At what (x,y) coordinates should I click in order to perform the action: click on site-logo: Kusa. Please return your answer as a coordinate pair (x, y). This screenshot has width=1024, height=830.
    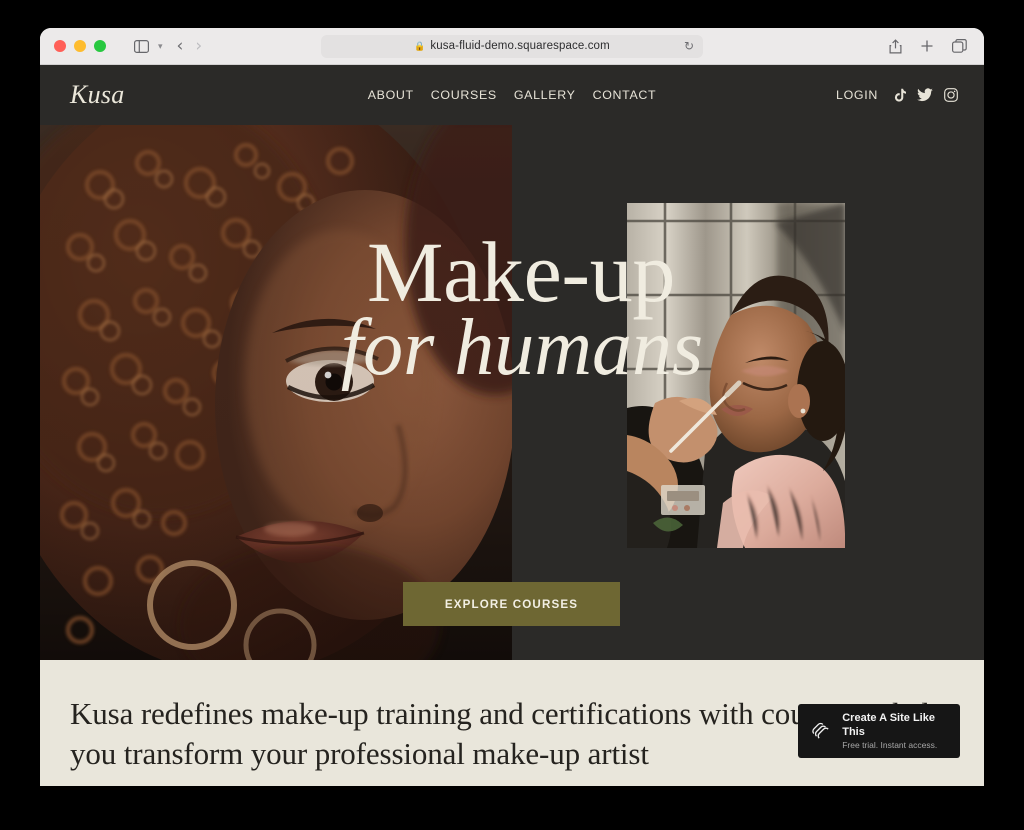
    Looking at the image, I should click on (97, 95).